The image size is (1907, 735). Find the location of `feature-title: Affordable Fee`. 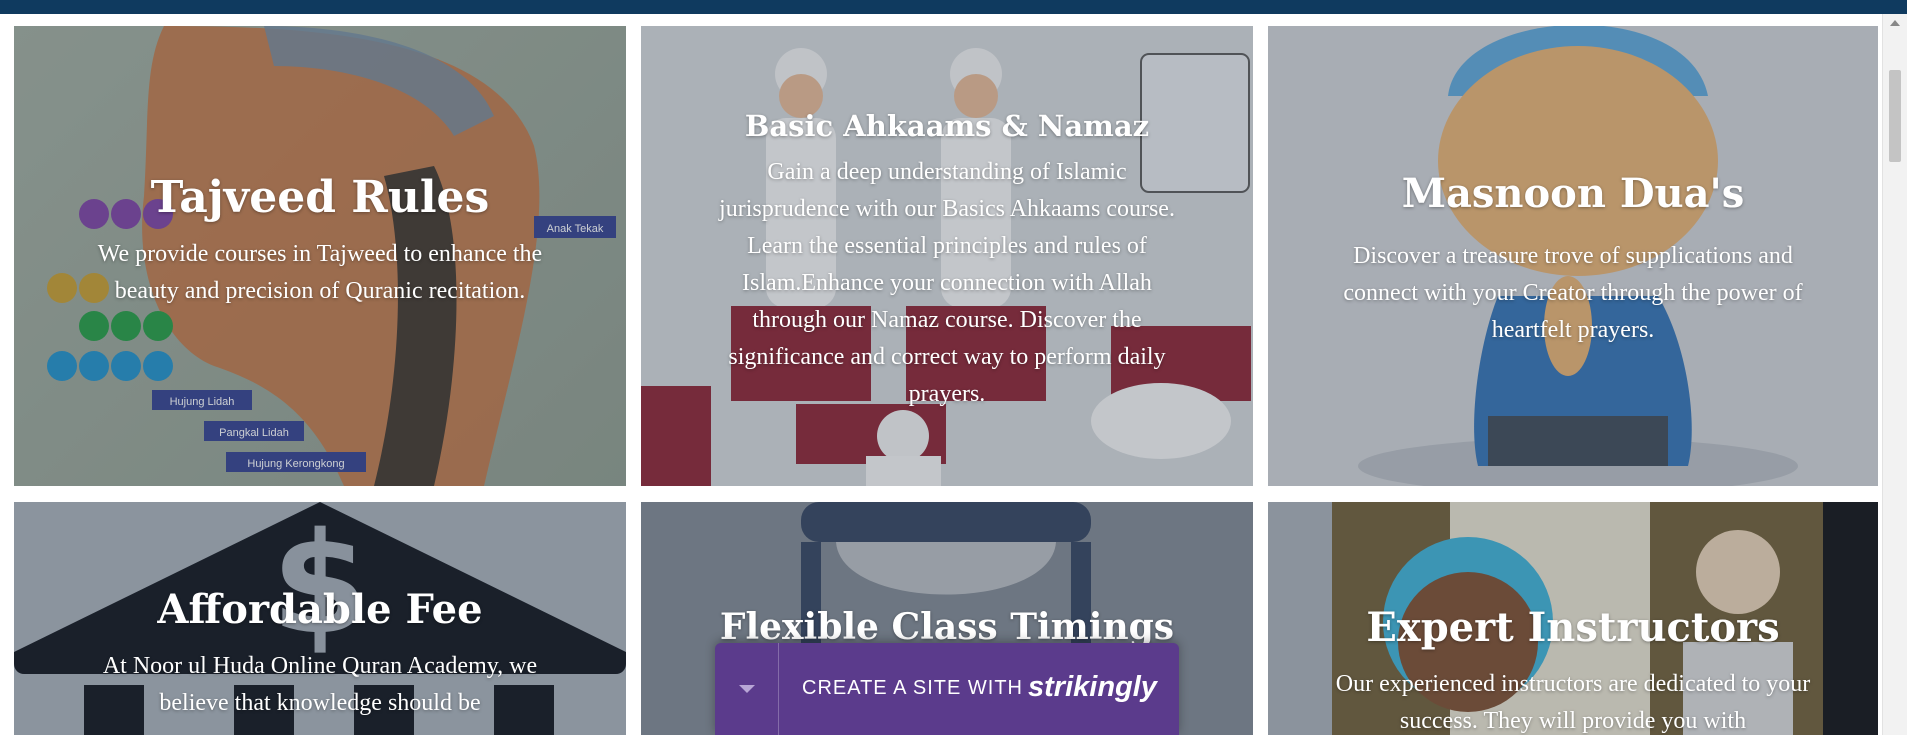

feature-title: Affordable Fee is located at coordinates (320, 609).